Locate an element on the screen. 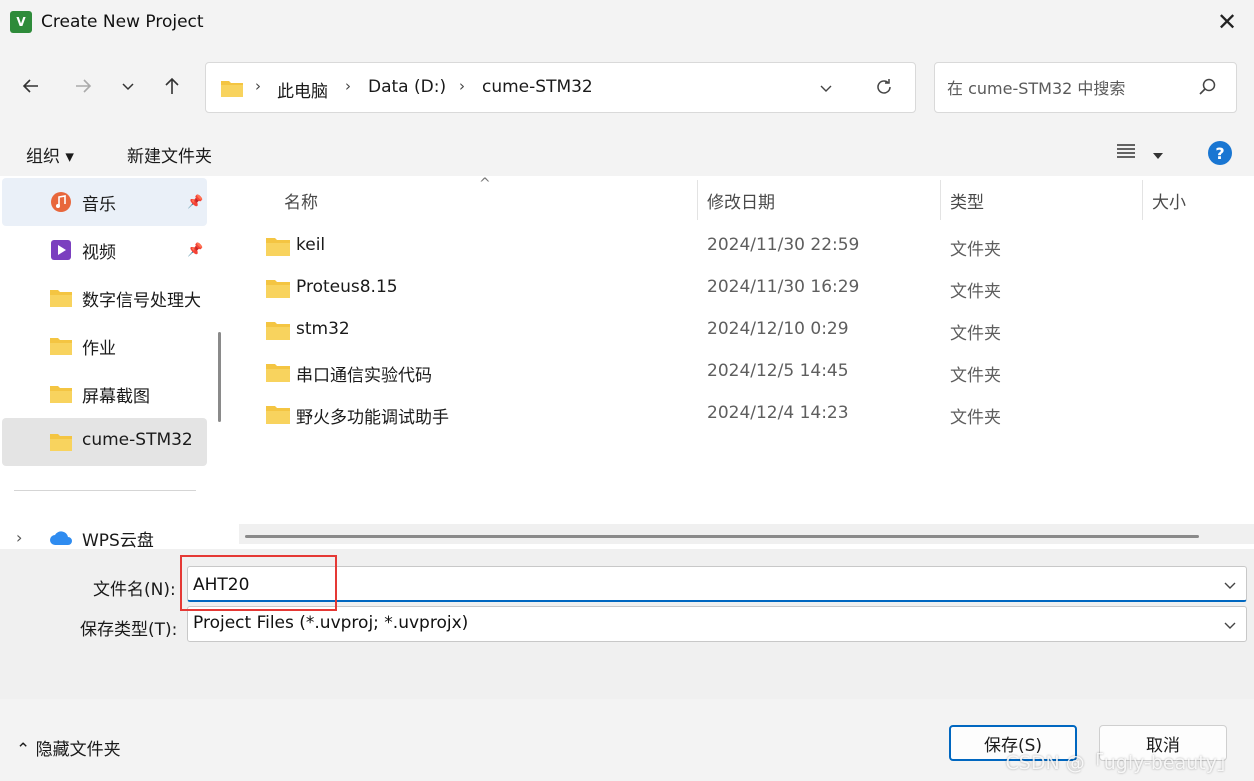 Image resolution: width=1254 pixels, height=781 pixels. horizontal-scrollbar is located at coordinates (746, 534).